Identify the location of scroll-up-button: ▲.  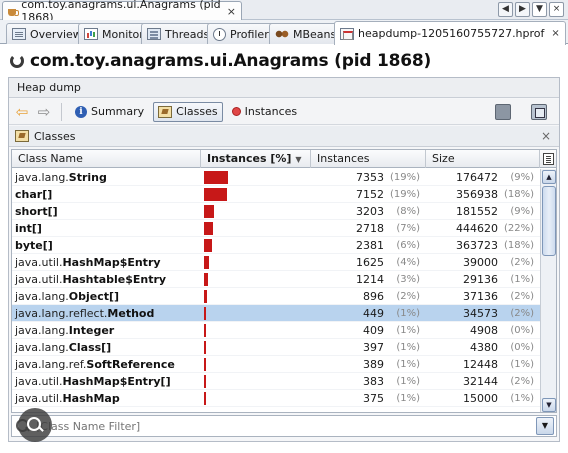
(549, 177).